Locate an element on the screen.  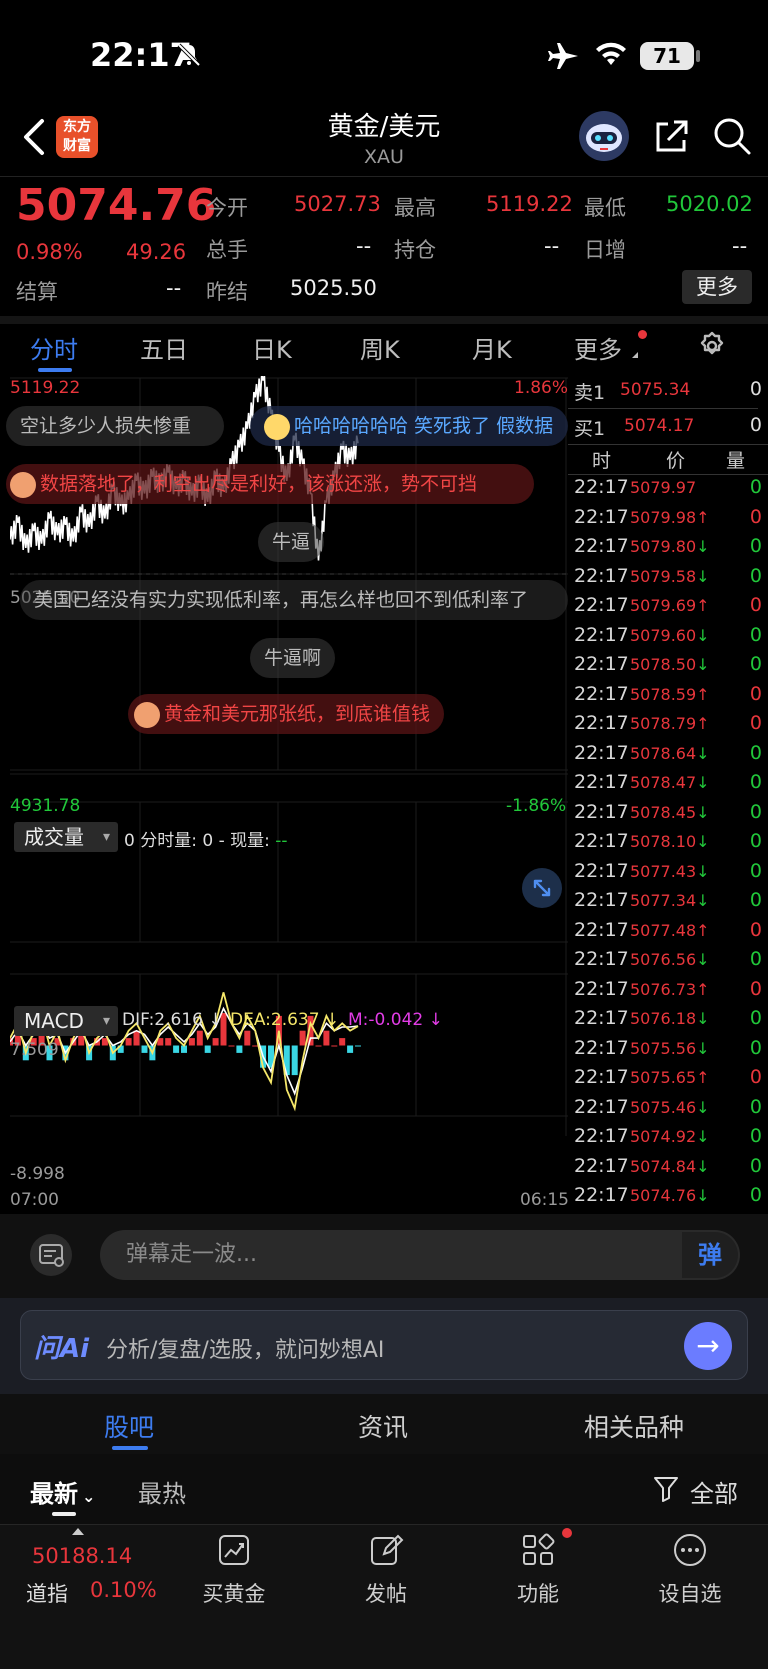
more-quote-button: 更多 is located at coordinates (717, 287).